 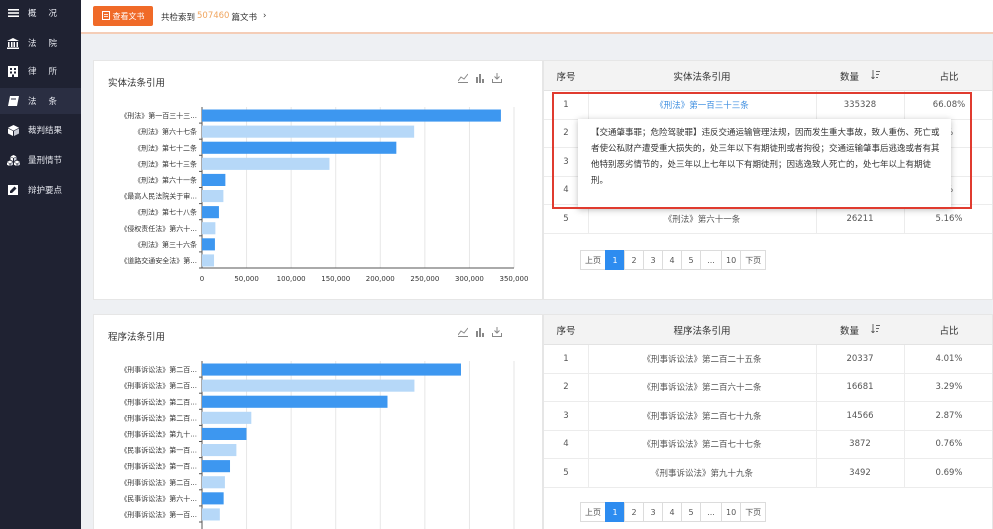 I want to click on cell-article: 《刑事诉讼法》第二百二十五条, so click(x=702, y=359).